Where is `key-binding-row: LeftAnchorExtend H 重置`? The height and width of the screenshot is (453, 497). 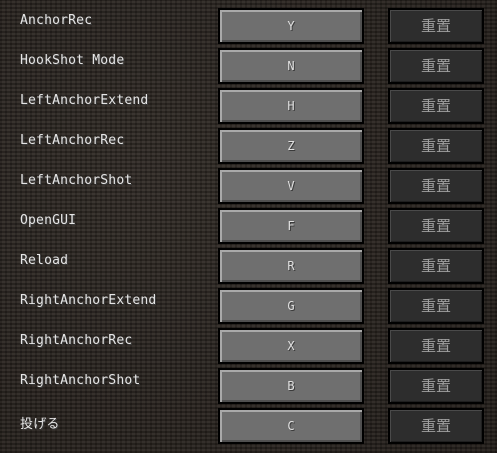
key-binding-row: LeftAnchorExtend H 重置 is located at coordinates (248, 104).